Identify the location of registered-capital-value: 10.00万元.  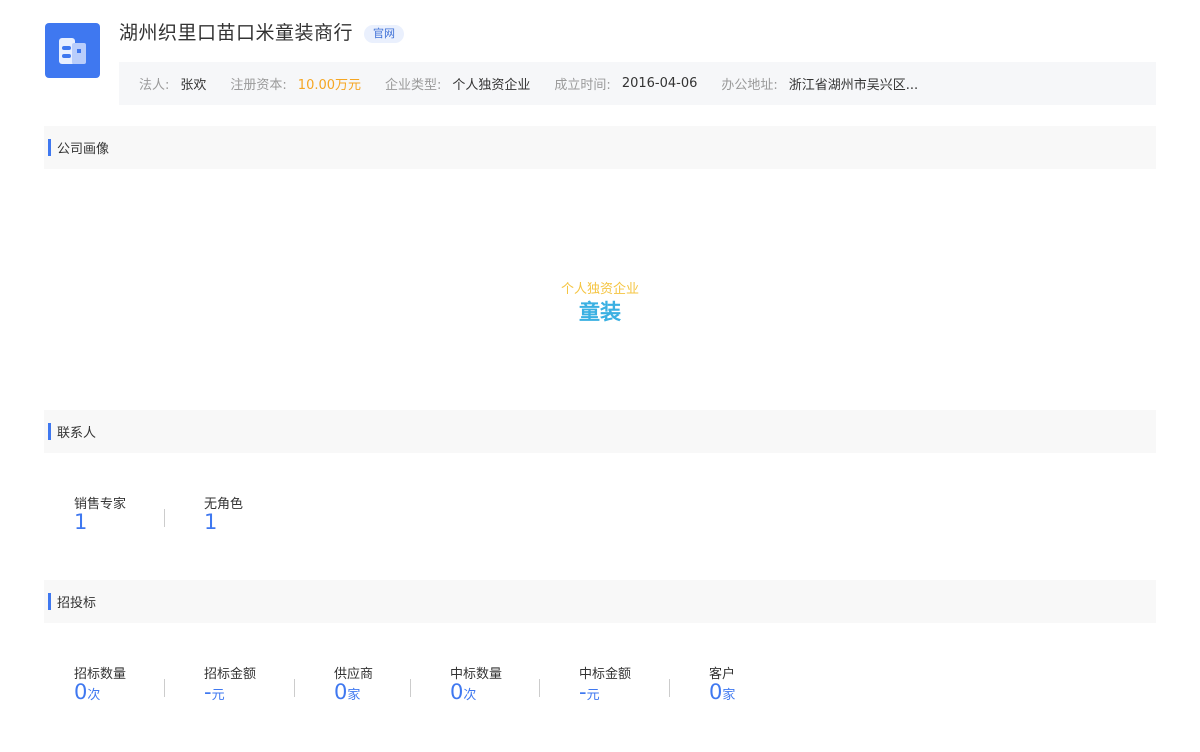
(329, 85).